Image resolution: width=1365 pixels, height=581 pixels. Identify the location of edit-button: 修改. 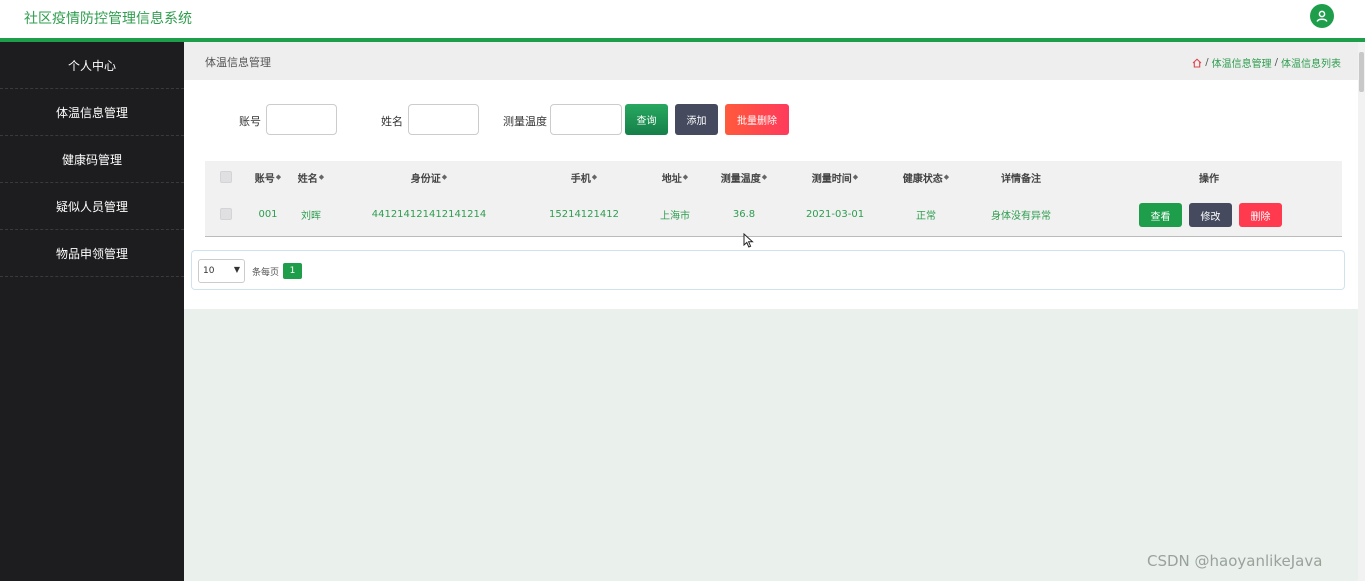
(1210, 215).